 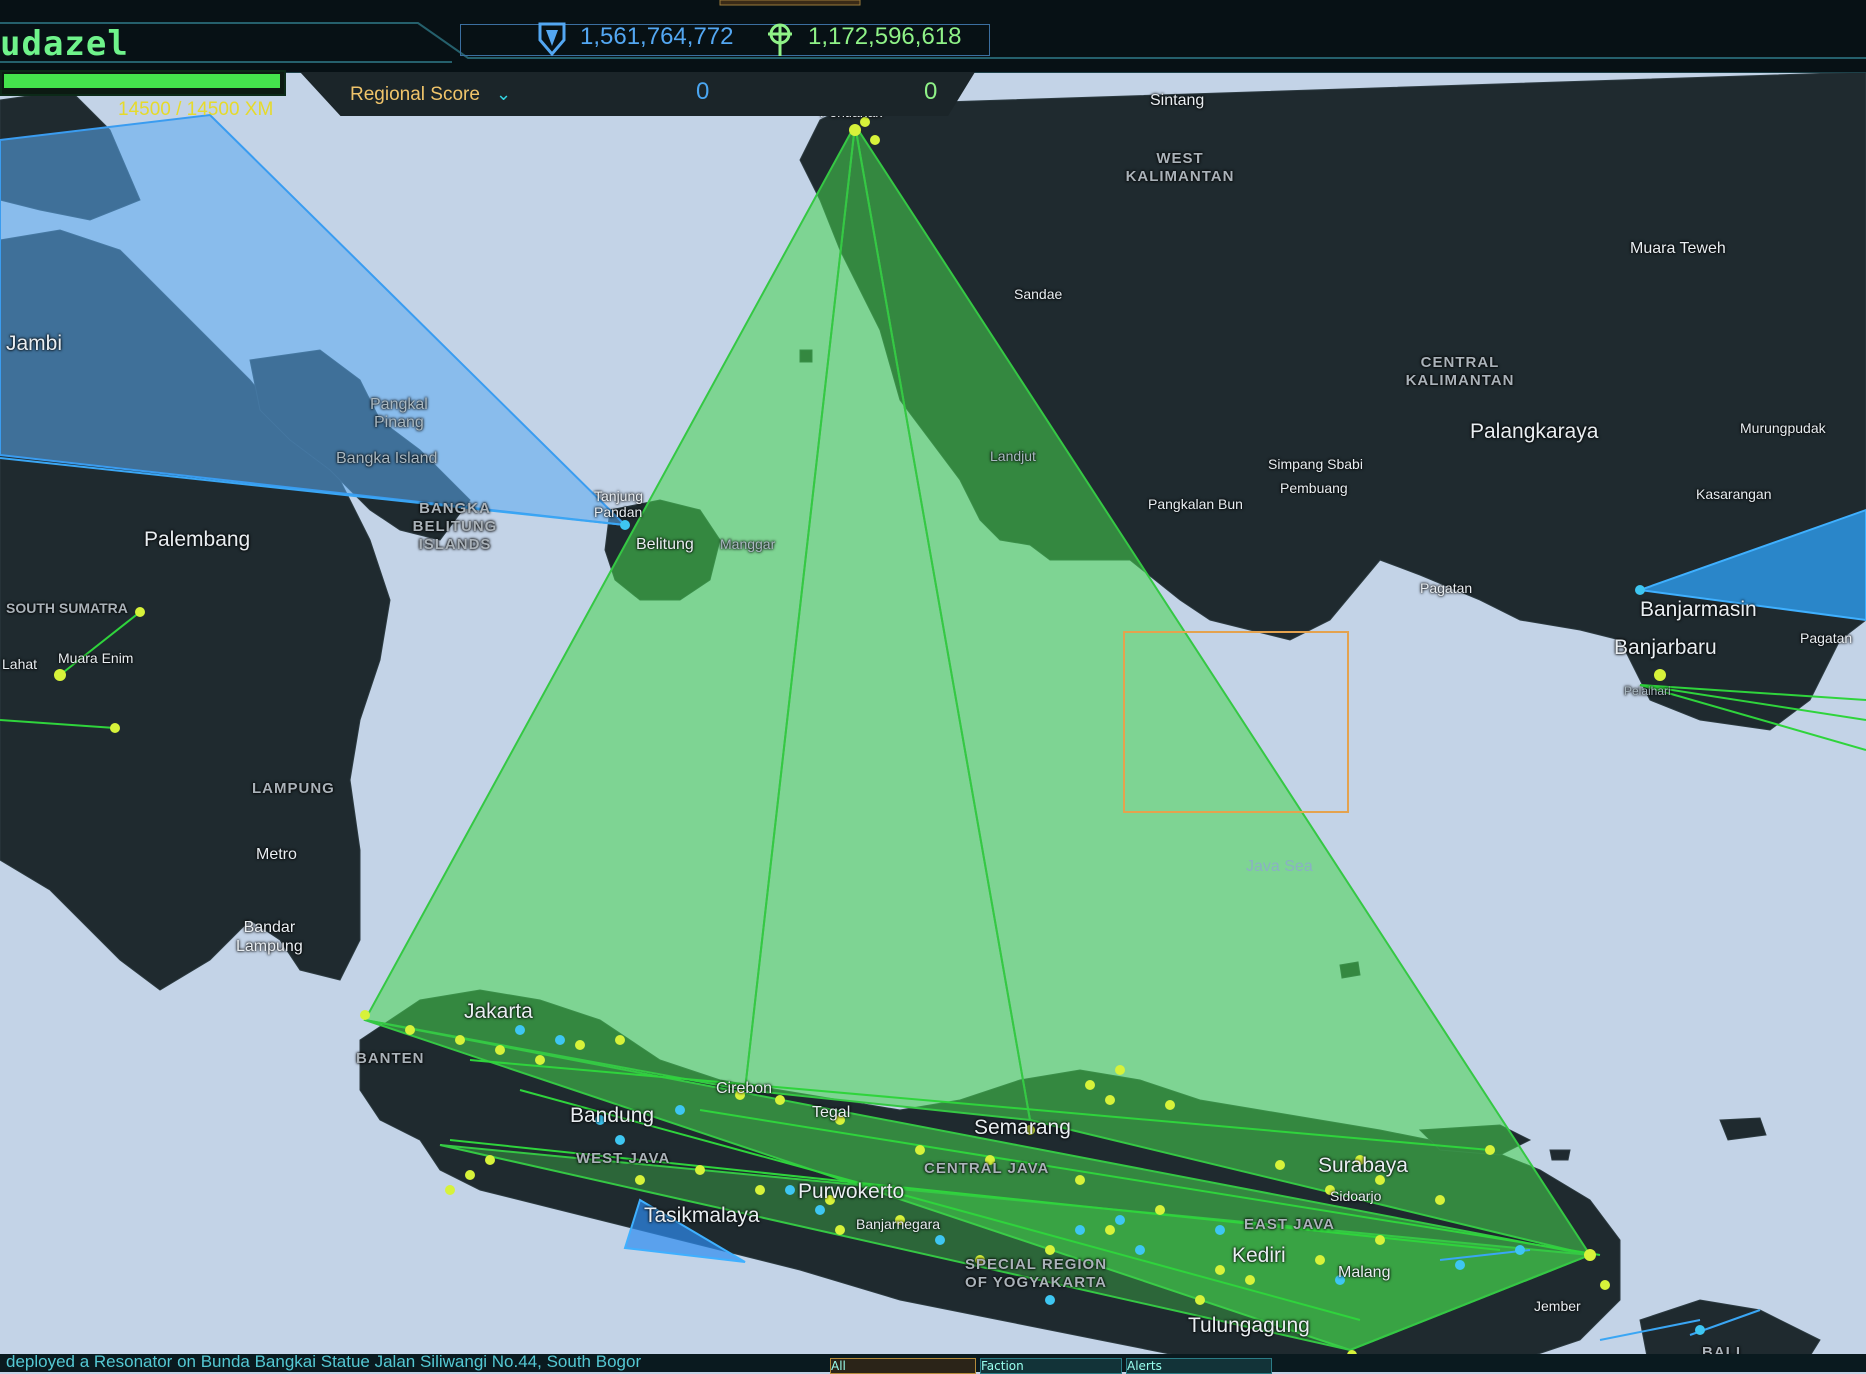 What do you see at coordinates (1279, 866) in the screenshot?
I see `label-java-sea: Java Sea` at bounding box center [1279, 866].